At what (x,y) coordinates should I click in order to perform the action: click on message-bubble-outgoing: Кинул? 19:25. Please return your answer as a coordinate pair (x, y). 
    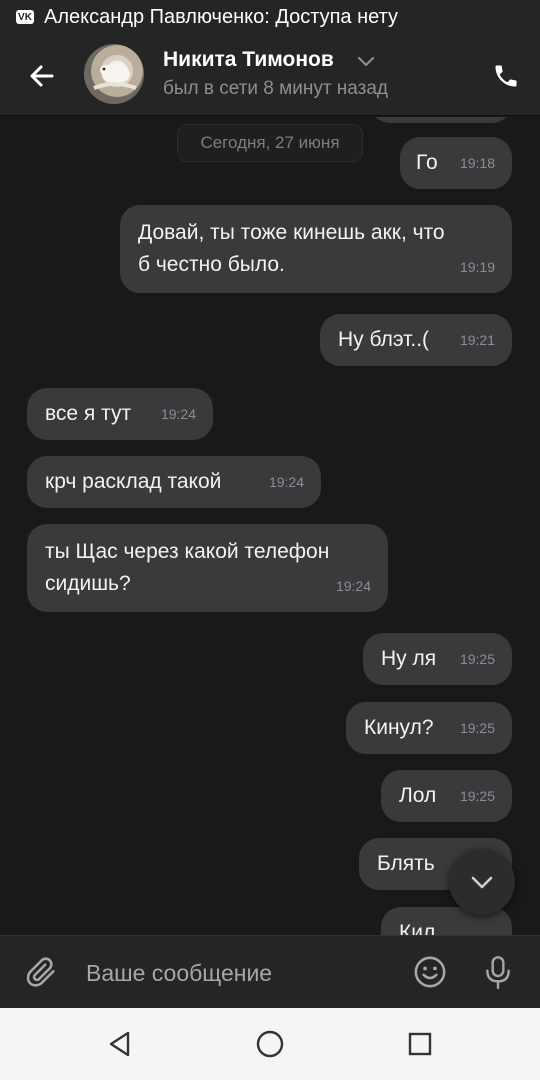
    Looking at the image, I should click on (429, 728).